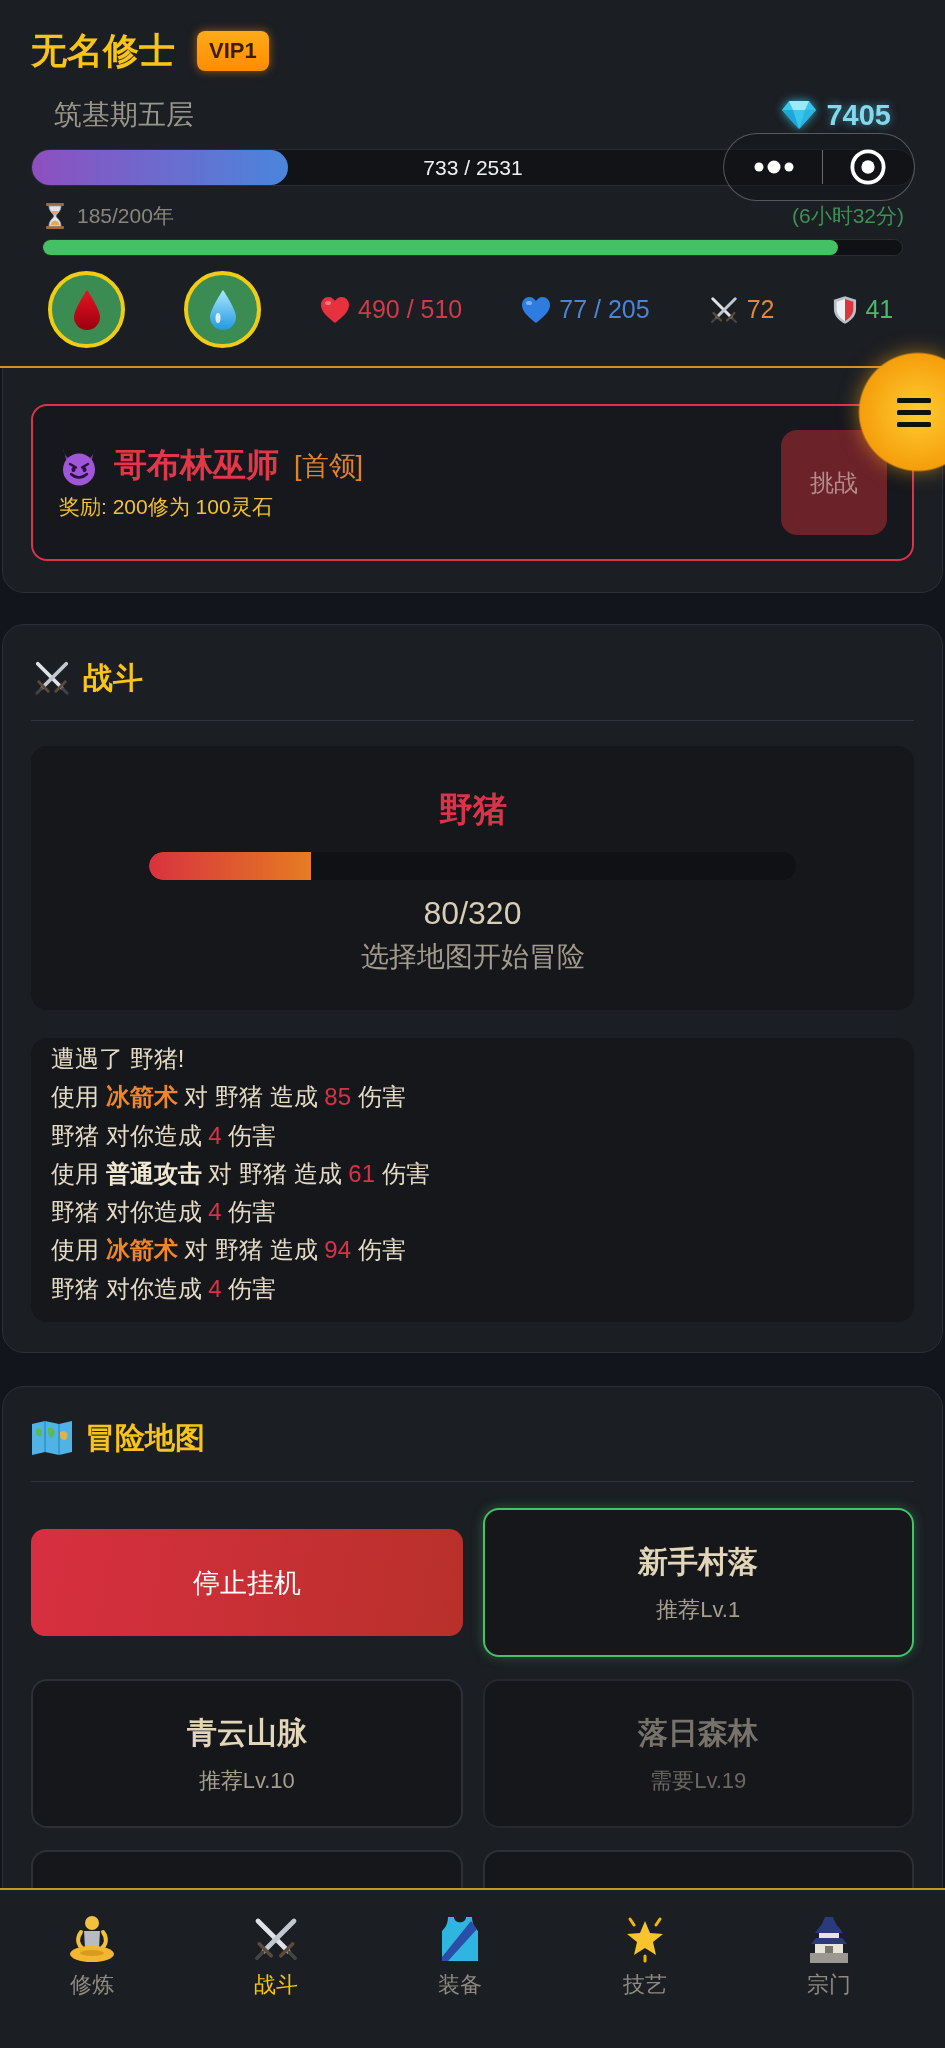  What do you see at coordinates (229, 1250) in the screenshot?
I see `log-line: 使用 冰箭术 对 野猪 造成 94 伤害` at bounding box center [229, 1250].